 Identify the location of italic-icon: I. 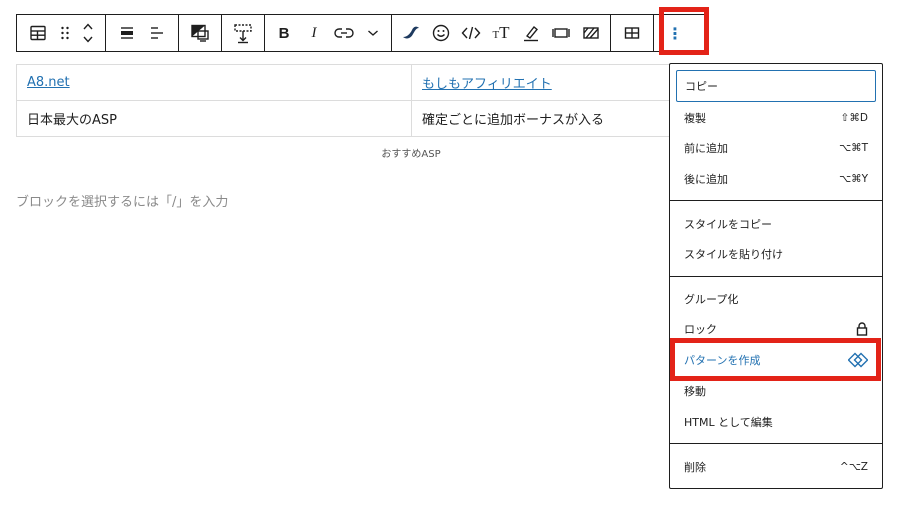
(314, 32).